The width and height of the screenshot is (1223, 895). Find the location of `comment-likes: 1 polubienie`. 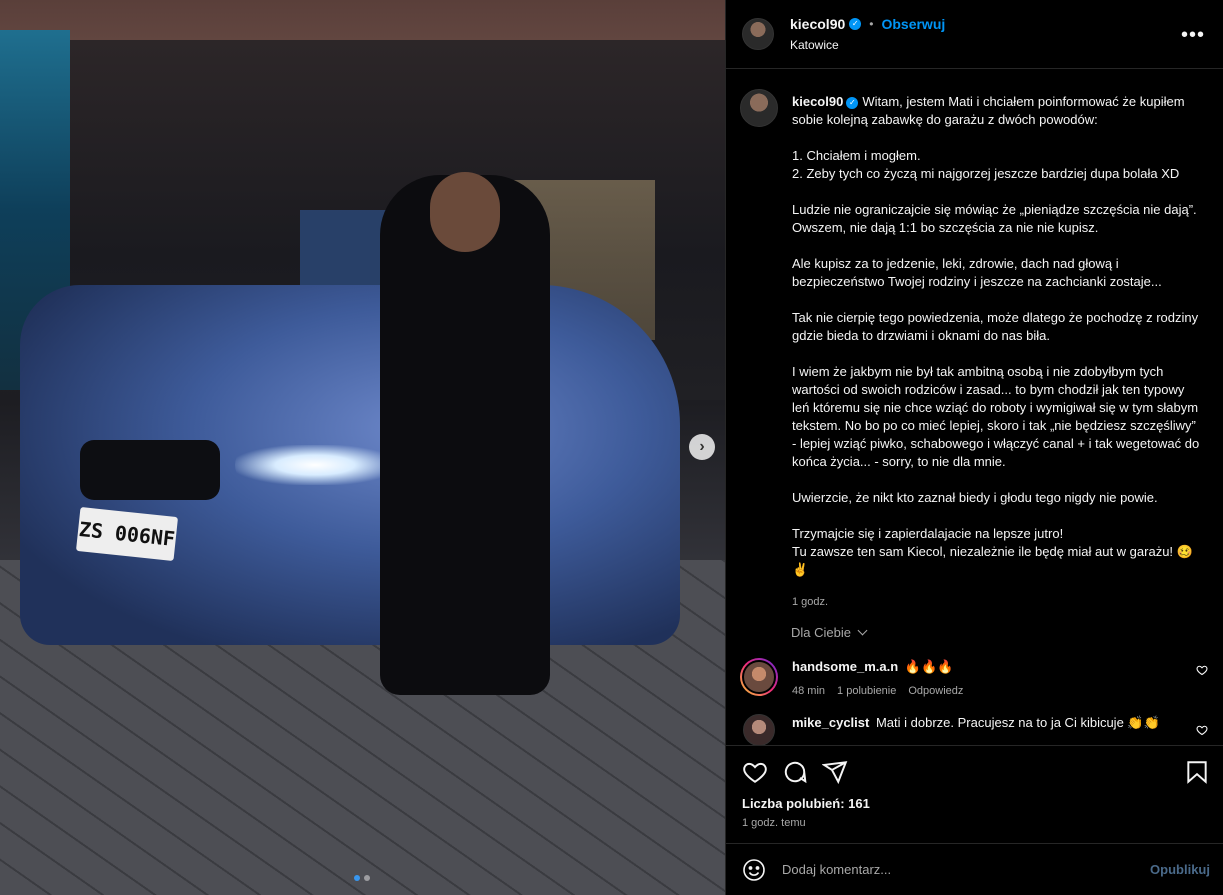

comment-likes: 1 polubienie is located at coordinates (866, 691).